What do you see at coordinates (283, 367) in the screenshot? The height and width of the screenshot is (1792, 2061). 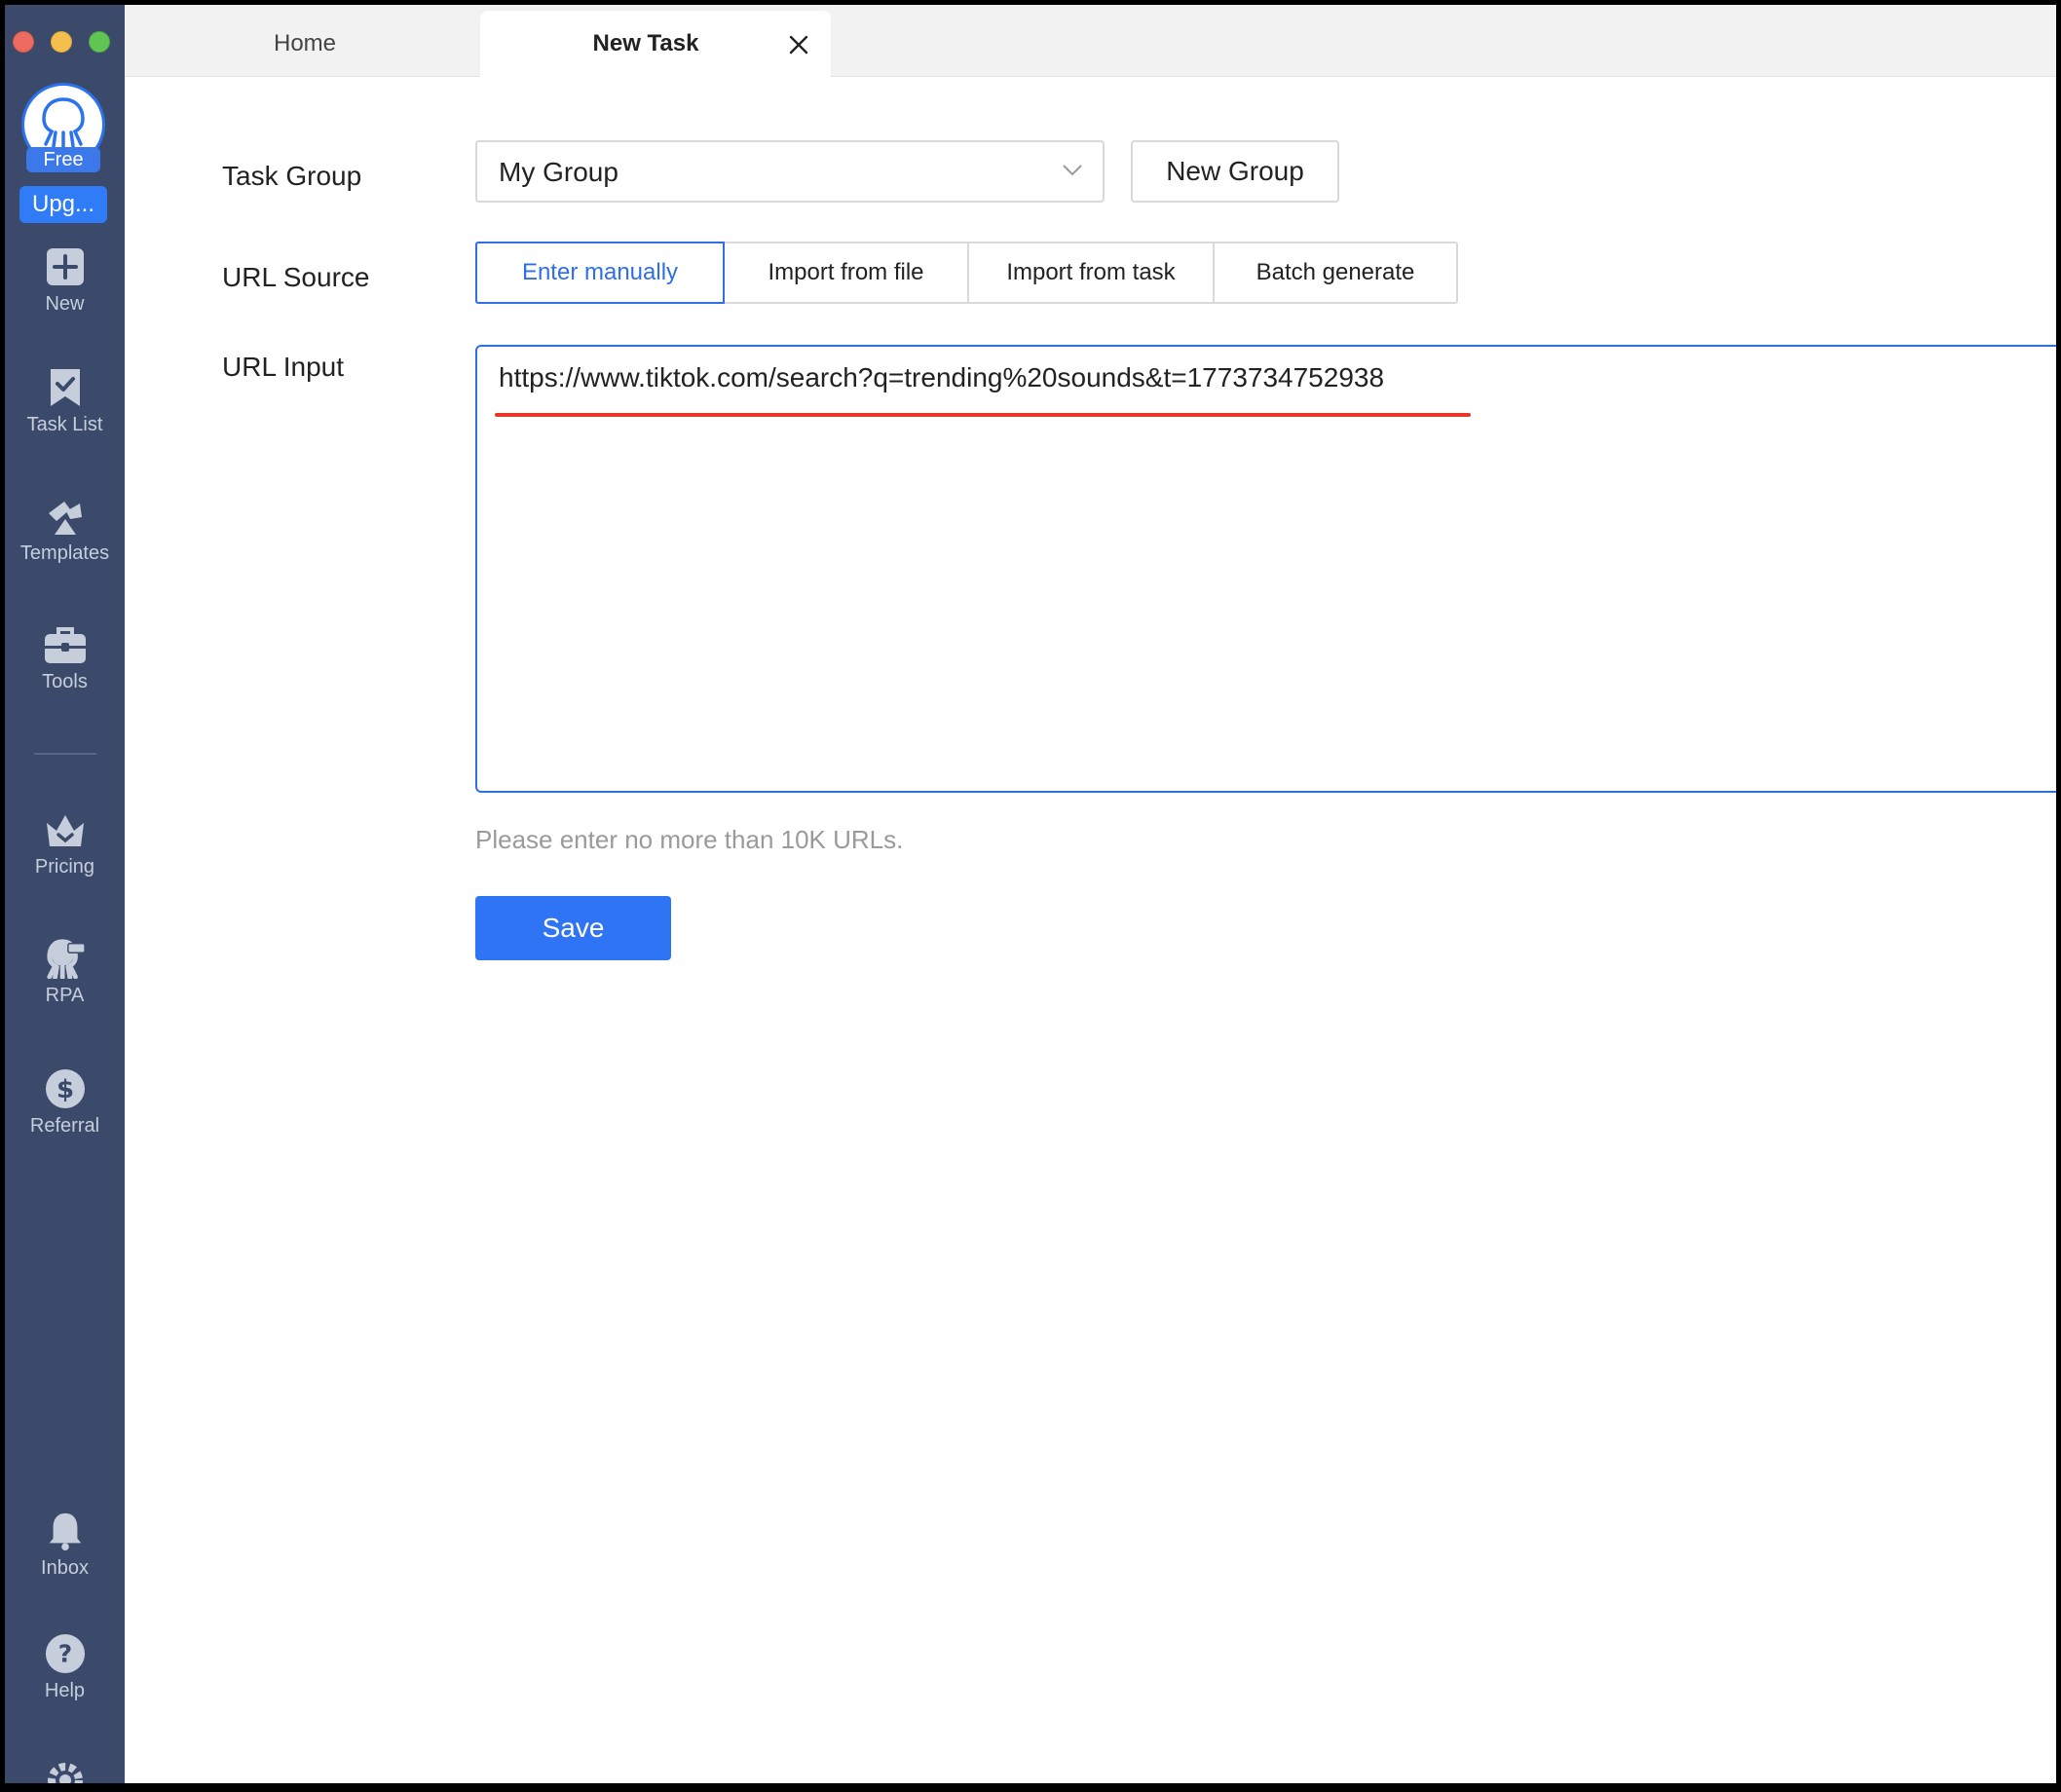 I see `url-input-label: URL Input` at bounding box center [283, 367].